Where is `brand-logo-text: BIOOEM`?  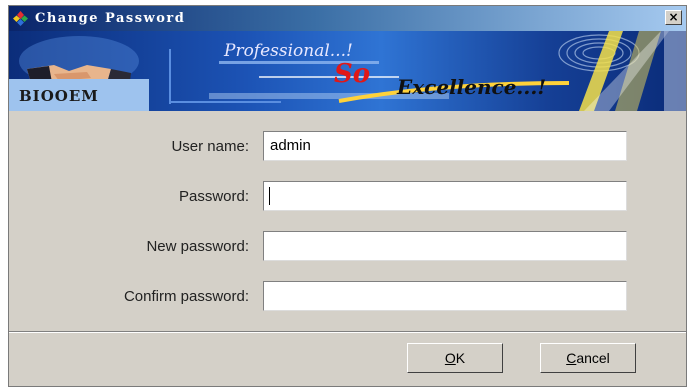
brand-logo-text: BIOOEM is located at coordinates (59, 96).